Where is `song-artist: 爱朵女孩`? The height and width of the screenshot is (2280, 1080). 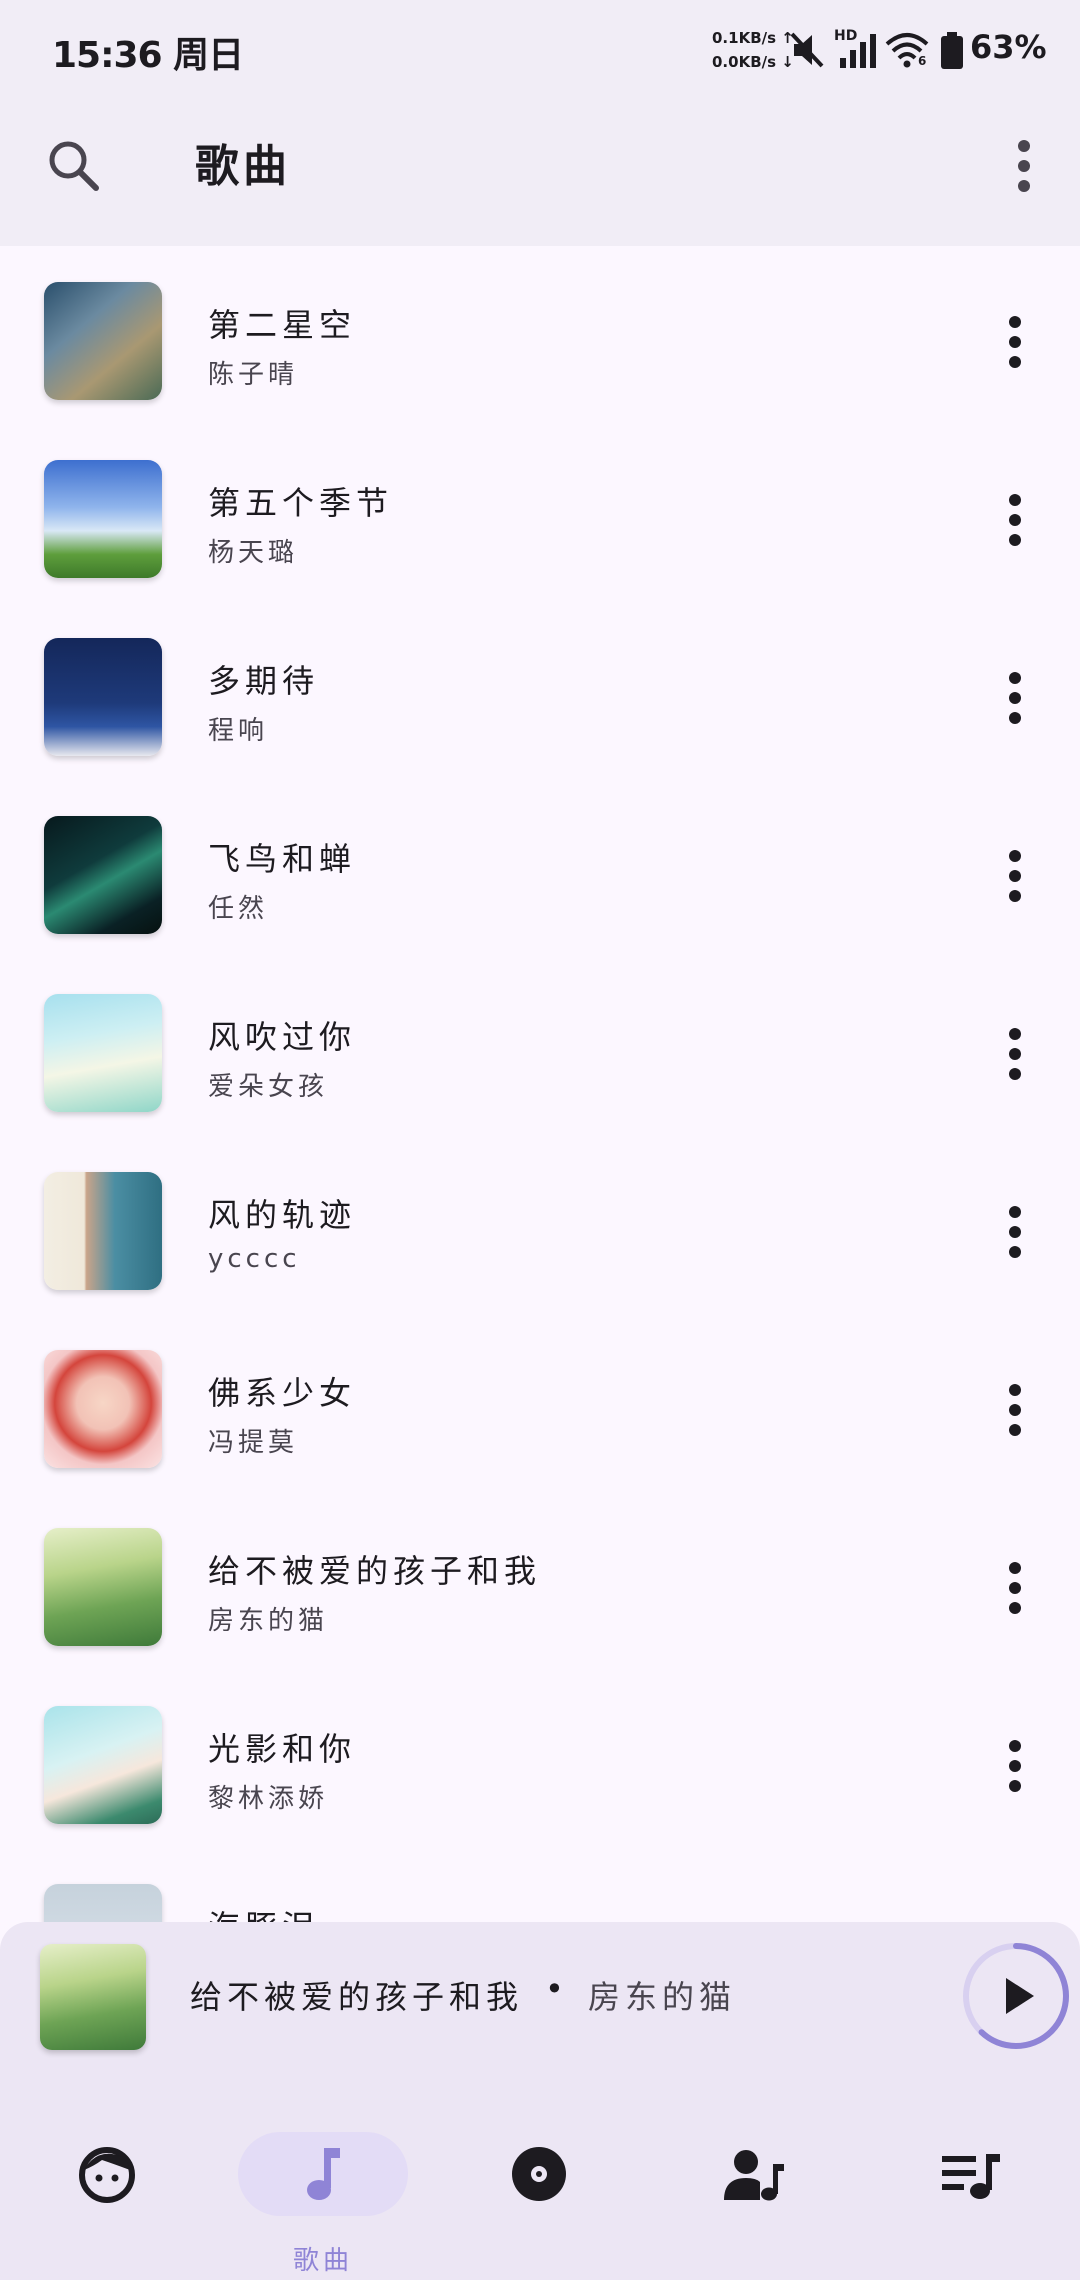 song-artist: 爱朵女孩 is located at coordinates (268, 1087).